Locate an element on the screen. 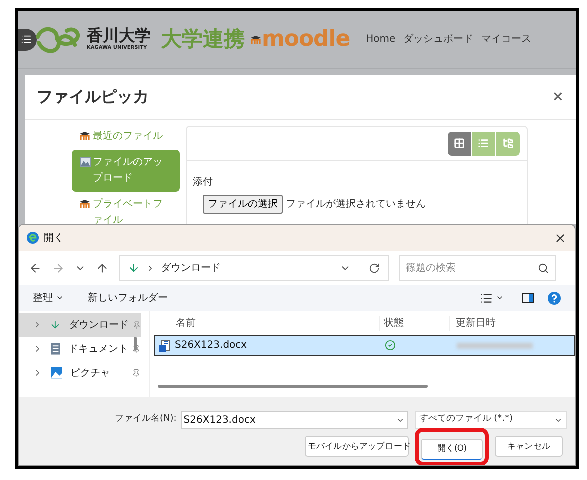 The height and width of the screenshot is (480, 587). navigation-label: ドキュメント is located at coordinates (96, 349).